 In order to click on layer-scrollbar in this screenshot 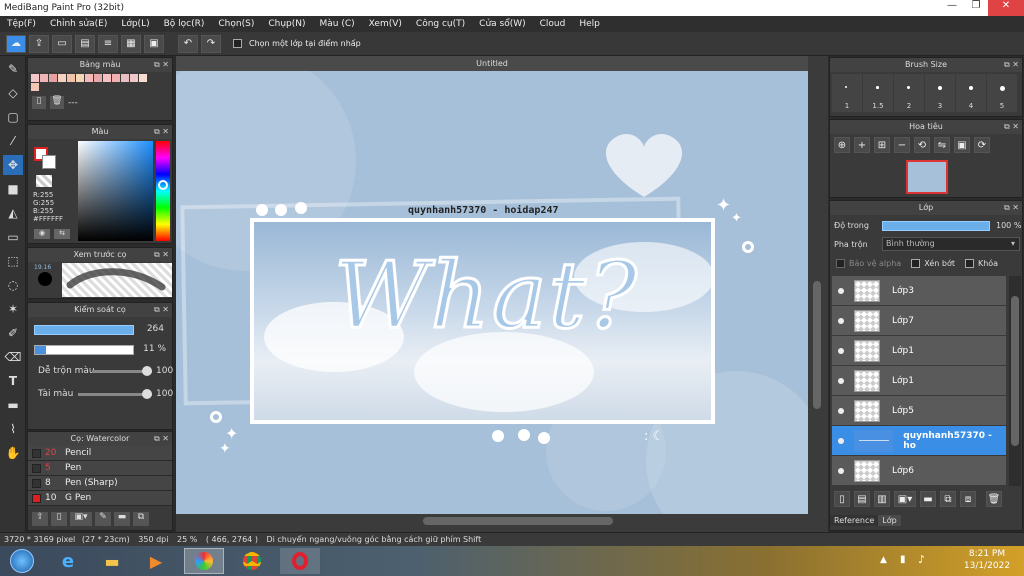, I will do `click(1015, 381)`.